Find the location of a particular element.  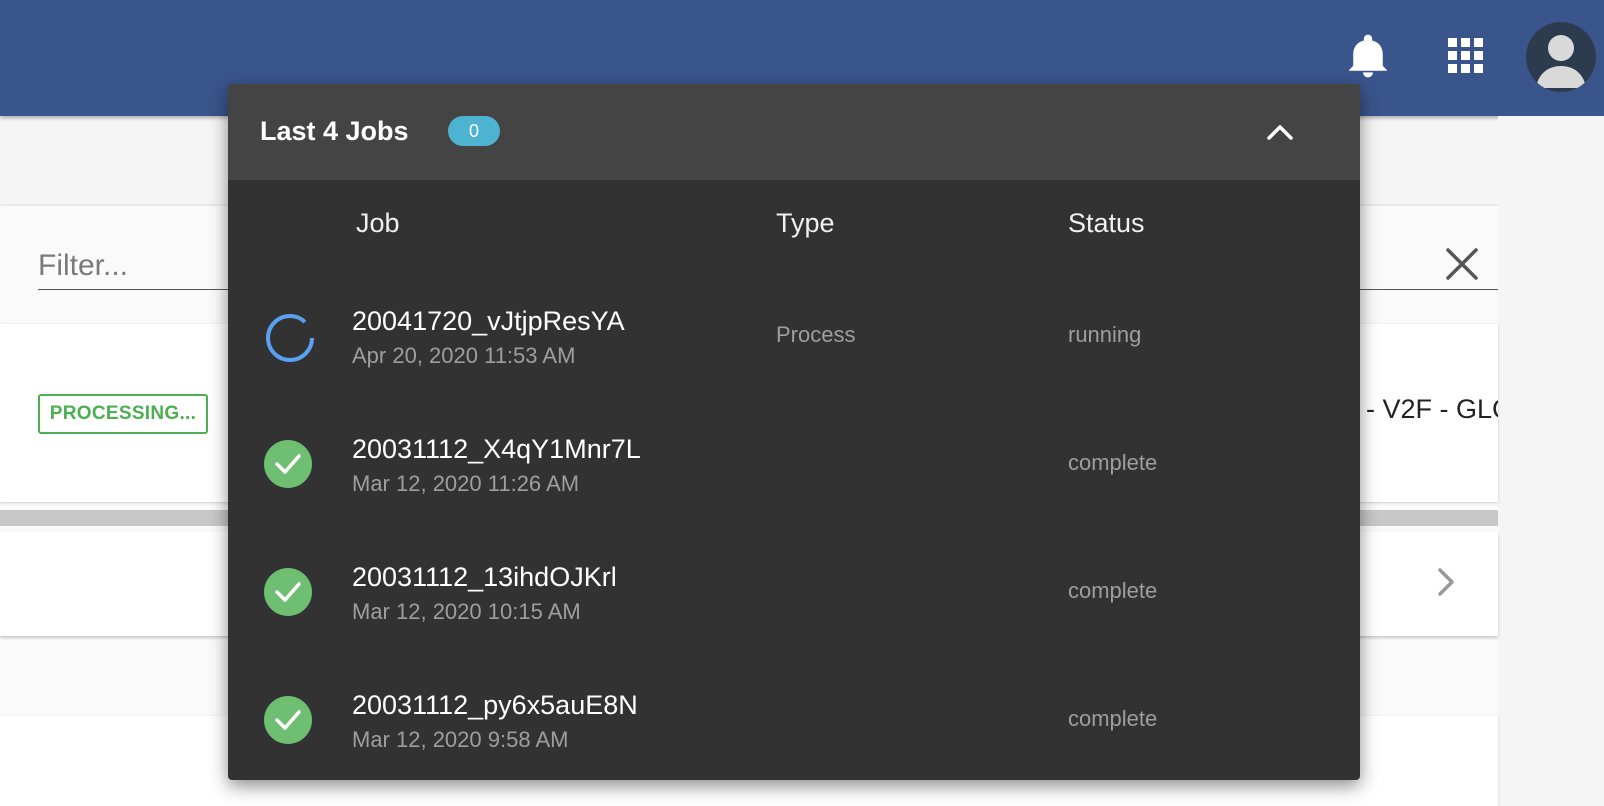

apps-button is located at coordinates (1466, 56).